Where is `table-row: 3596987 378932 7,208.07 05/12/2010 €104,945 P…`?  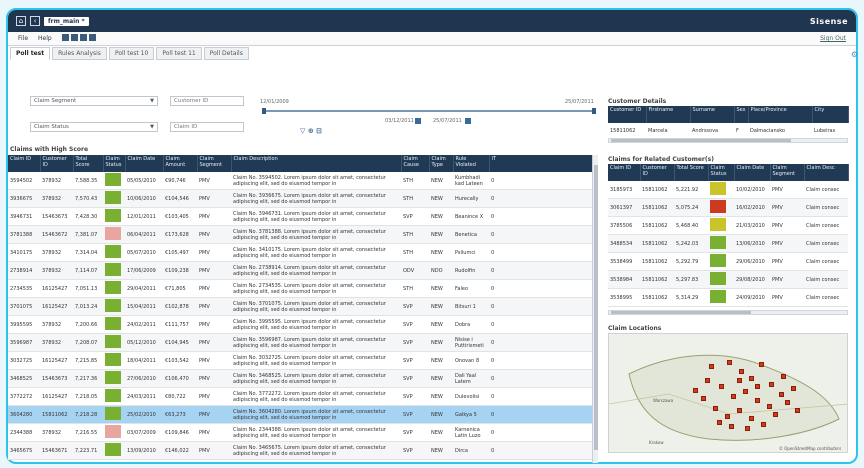 table-row: 3596987 378932 7,208.07 05/12/2010 €104,945 P… is located at coordinates (300, 342).